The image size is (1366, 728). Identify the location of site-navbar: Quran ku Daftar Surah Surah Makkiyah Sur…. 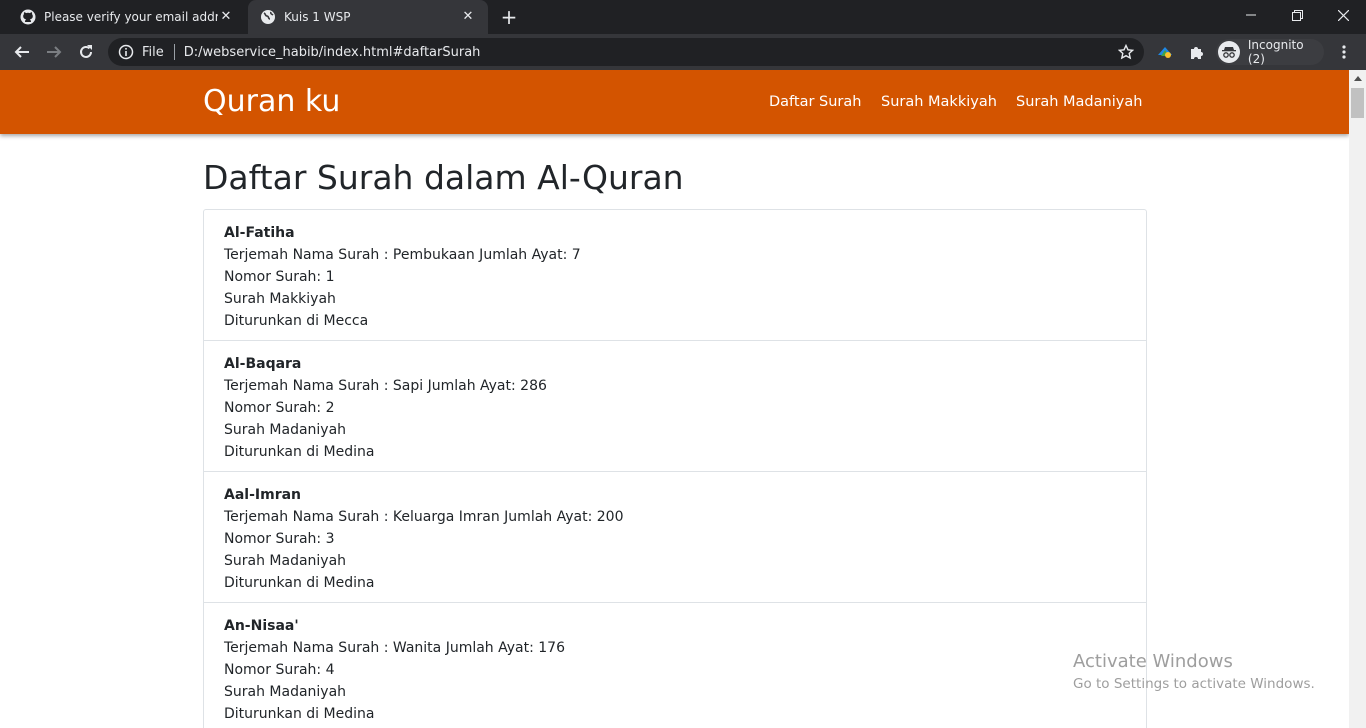
(674, 102).